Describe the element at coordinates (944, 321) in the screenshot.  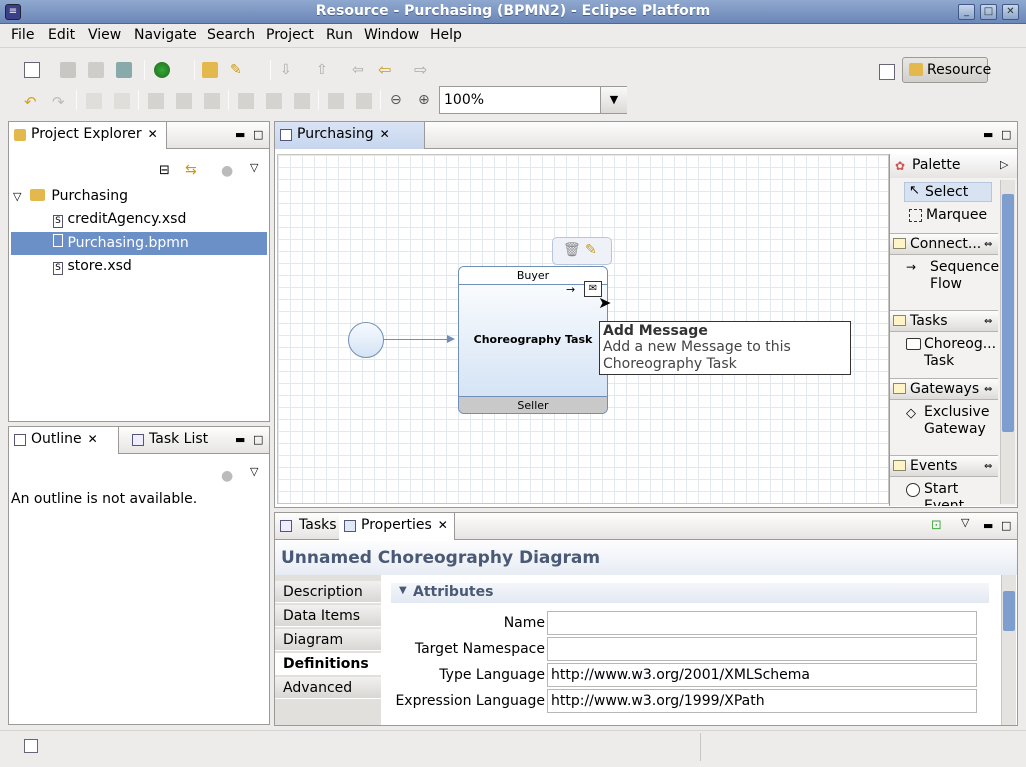
I see `palette-drawer-tasks: Tasks ⇔` at that location.